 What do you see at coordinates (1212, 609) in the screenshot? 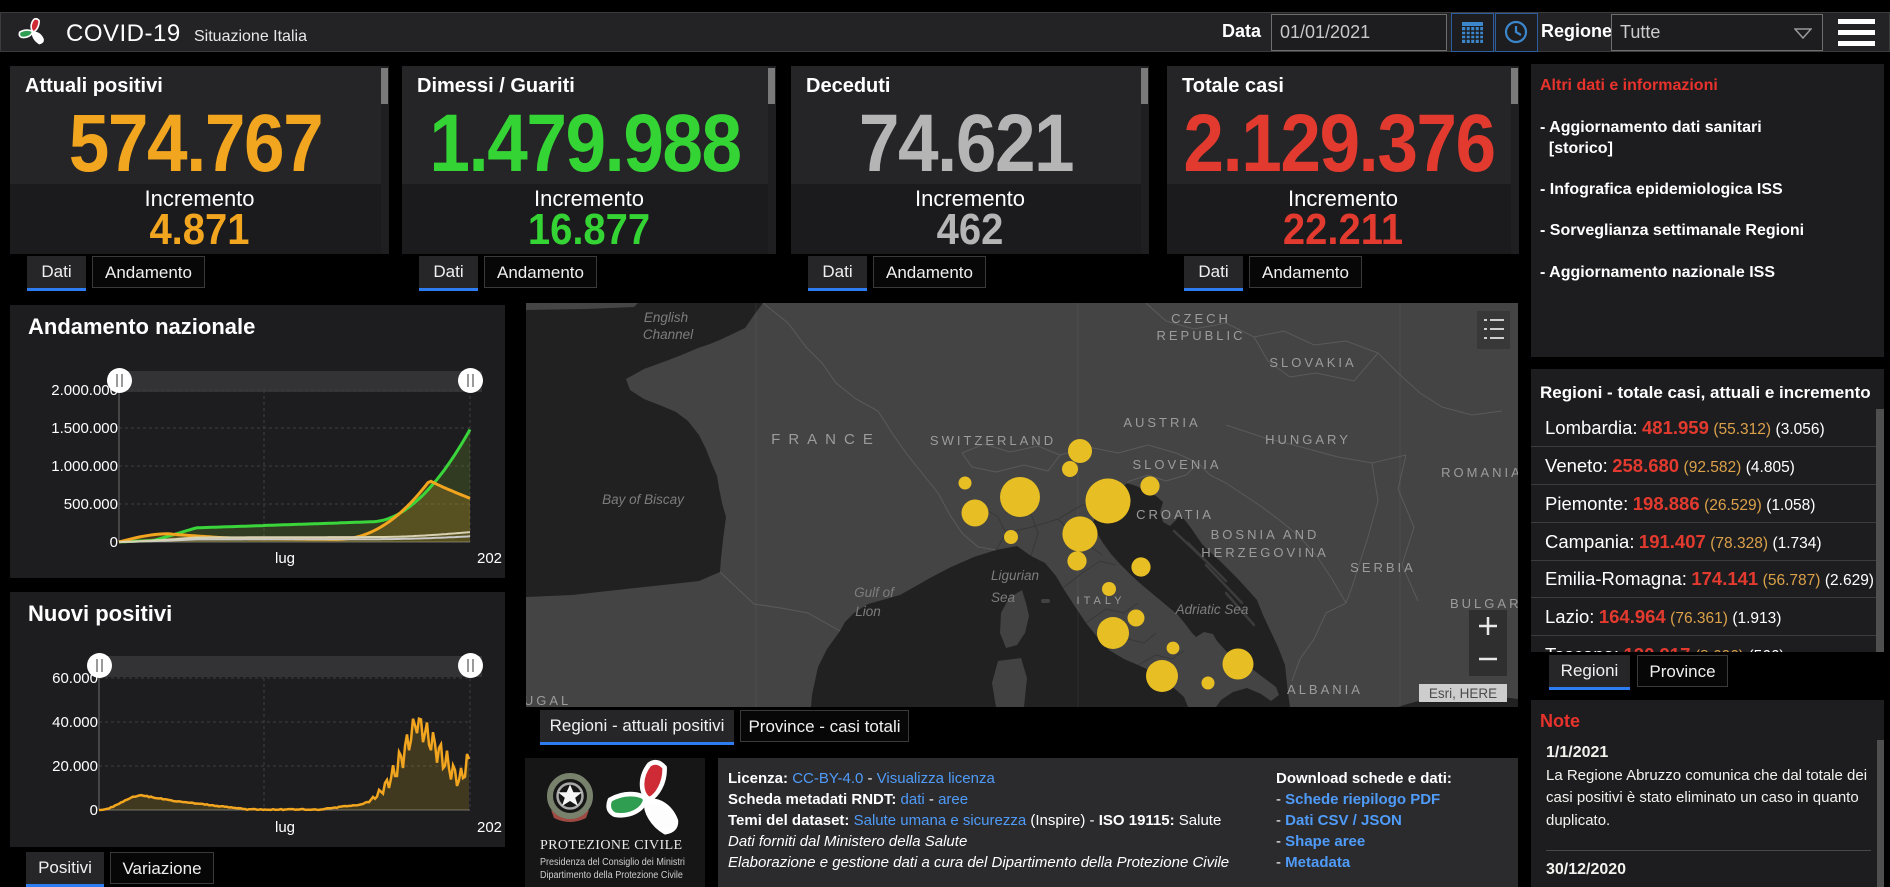
I see `svg-text: Adriatic Sea` at bounding box center [1212, 609].